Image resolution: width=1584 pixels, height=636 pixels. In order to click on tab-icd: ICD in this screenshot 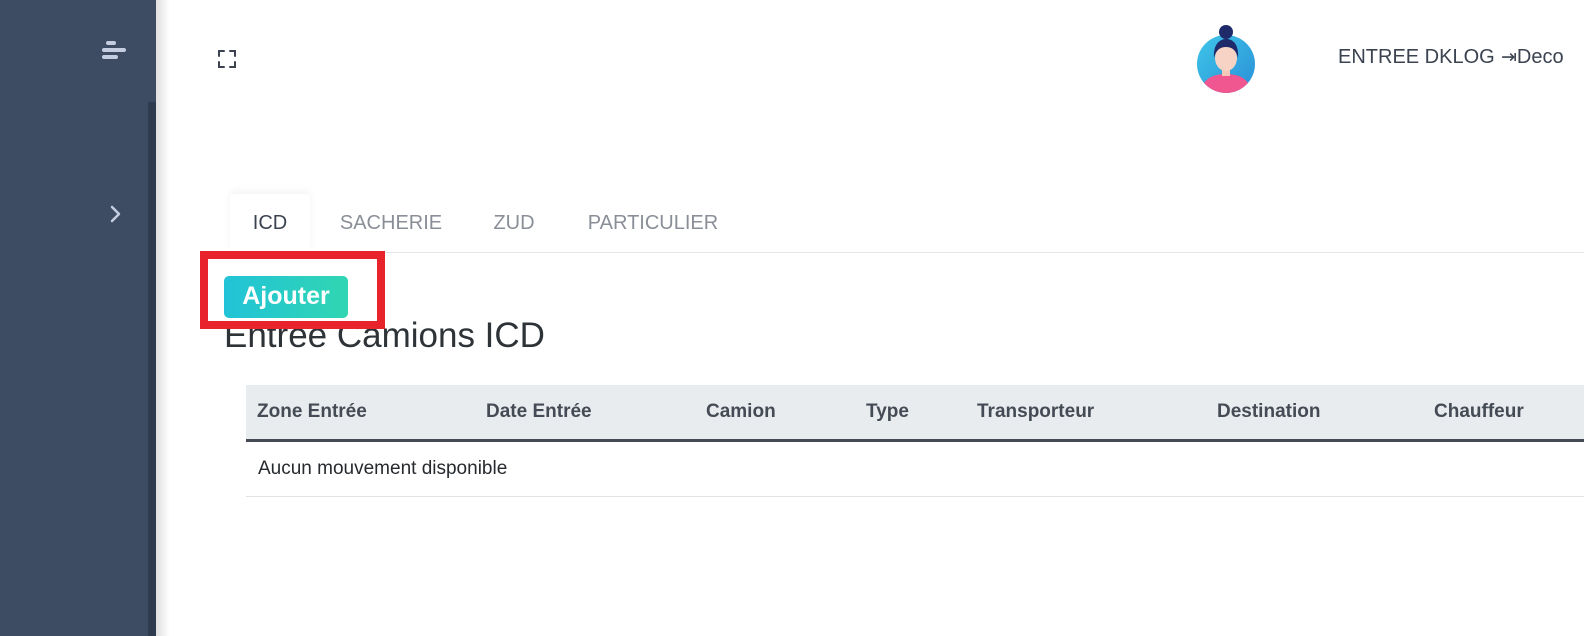, I will do `click(270, 223)`.